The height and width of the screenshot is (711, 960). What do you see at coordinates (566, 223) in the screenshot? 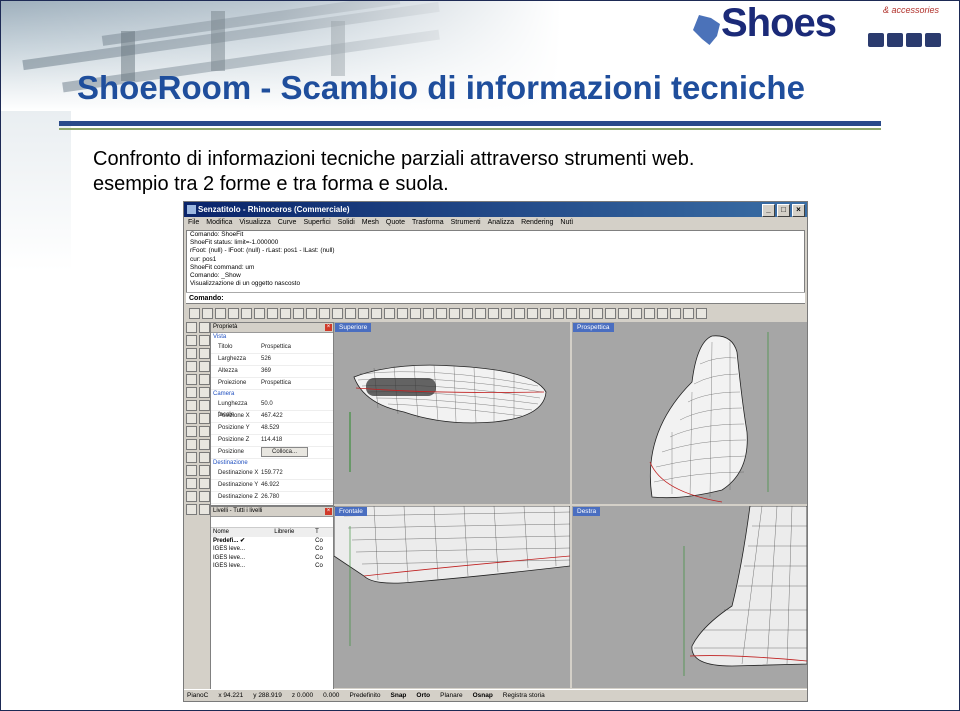
I see `menu-nuti: Nutì` at bounding box center [566, 223].